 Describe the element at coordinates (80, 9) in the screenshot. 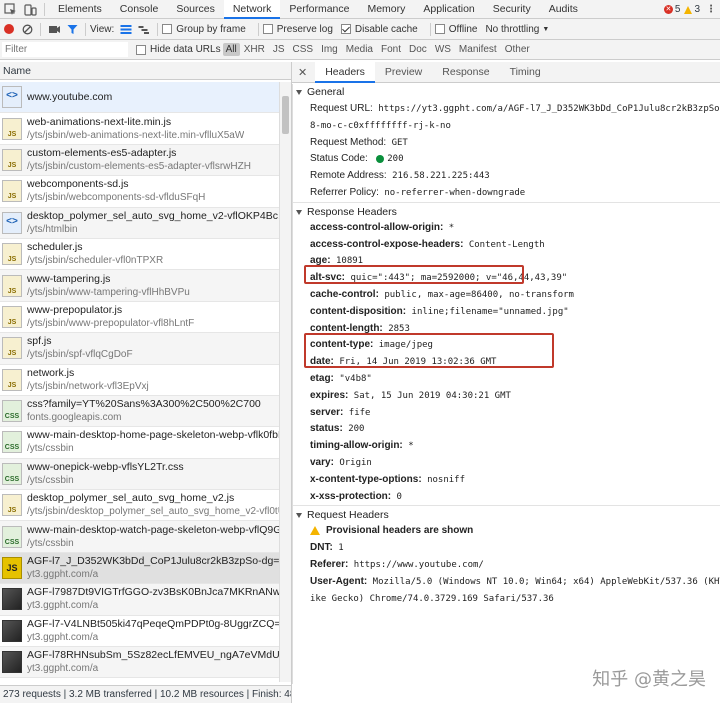

I see `tab-elements: Elements` at that location.